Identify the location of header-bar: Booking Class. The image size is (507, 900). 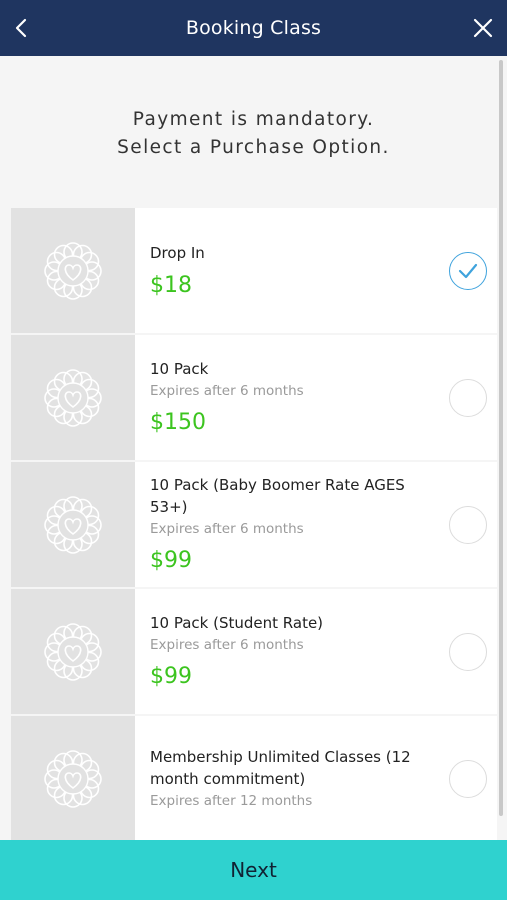
(253, 28).